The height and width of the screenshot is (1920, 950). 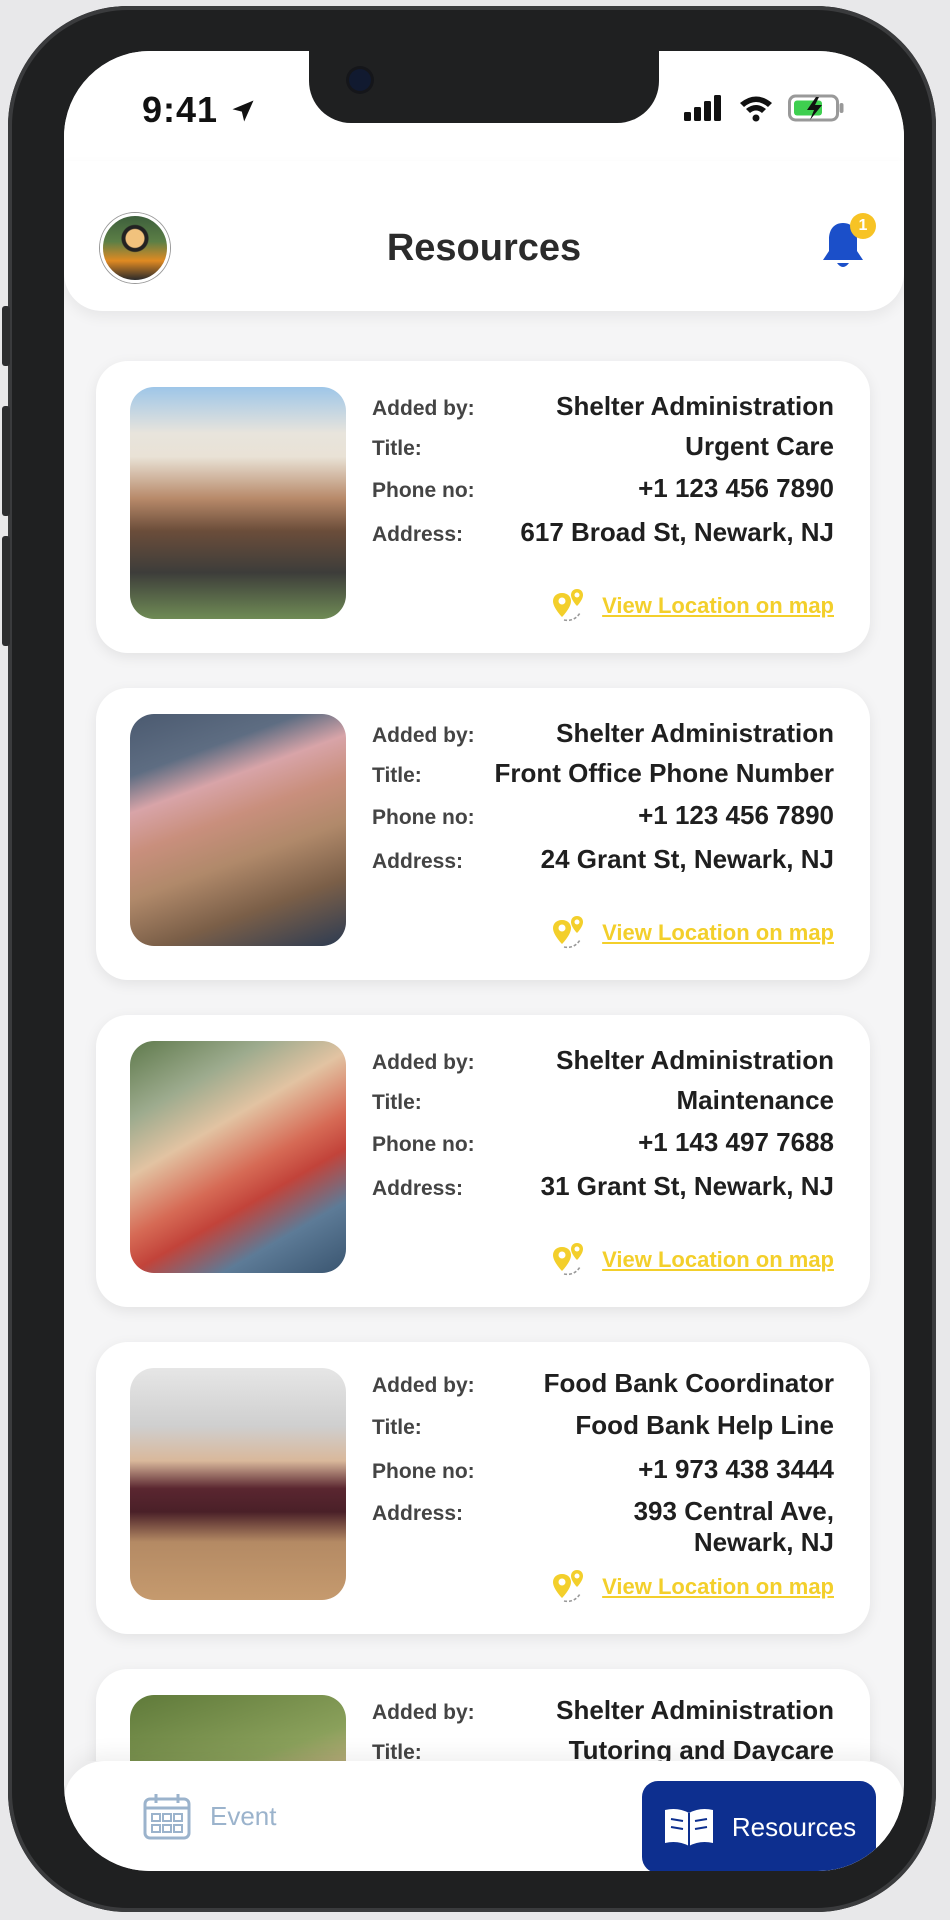 I want to click on status-icons, so click(x=765, y=108).